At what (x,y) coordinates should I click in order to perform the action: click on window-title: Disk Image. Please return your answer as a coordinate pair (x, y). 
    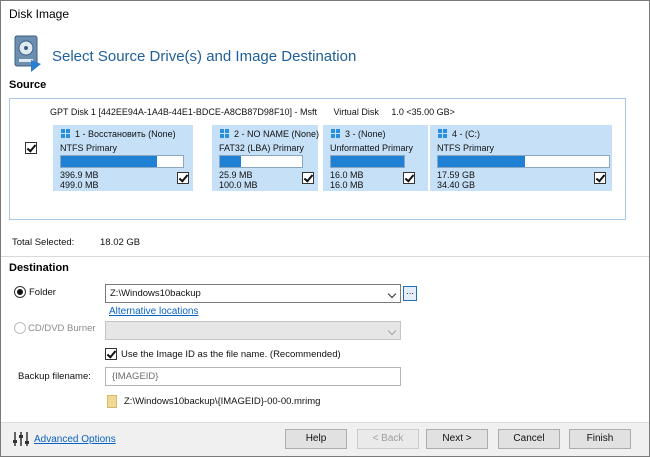
    Looking at the image, I should click on (39, 14).